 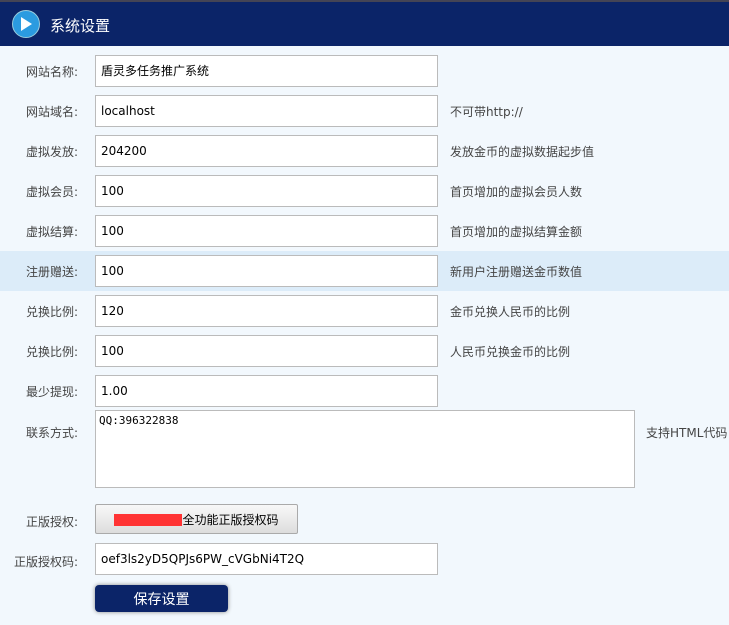 I want to click on form-row-register-bonus: 注册赠送: 100 新用户注册赠送金币数值, so click(x=364, y=271).